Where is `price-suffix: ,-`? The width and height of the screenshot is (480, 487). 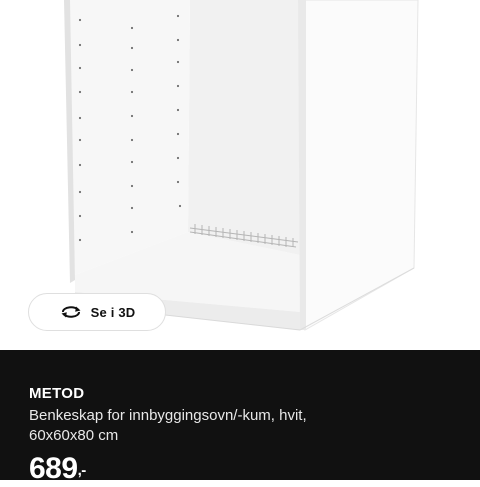
price-suffix: ,- is located at coordinates (82, 470).